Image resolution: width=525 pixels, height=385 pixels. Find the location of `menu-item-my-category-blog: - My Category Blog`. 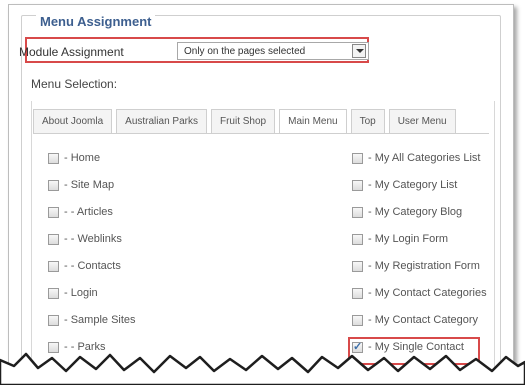

menu-item-my-category-blog: - My Category Blog is located at coordinates (407, 212).